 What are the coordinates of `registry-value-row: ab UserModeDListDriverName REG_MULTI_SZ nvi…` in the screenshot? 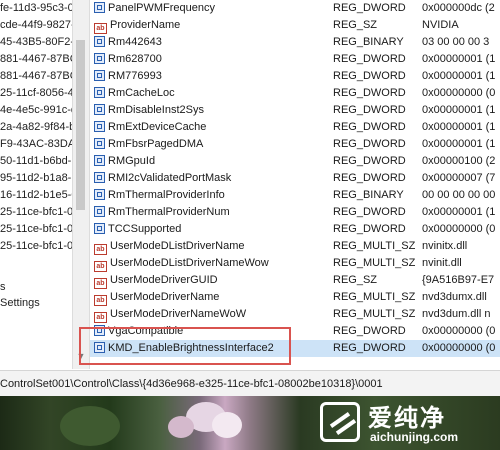 It's located at (295, 246).